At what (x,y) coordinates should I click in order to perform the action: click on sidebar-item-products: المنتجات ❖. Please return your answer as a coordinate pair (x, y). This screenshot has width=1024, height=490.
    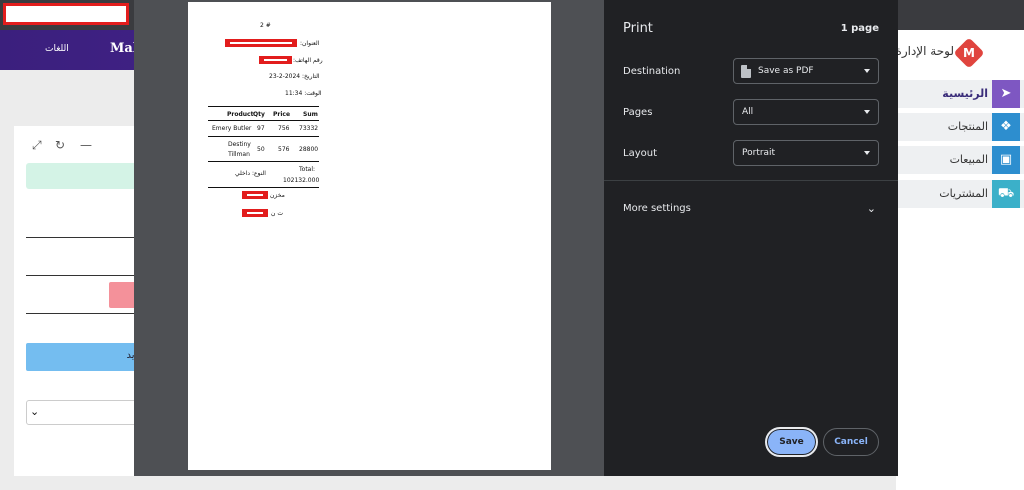
    Looking at the image, I should click on (960, 127).